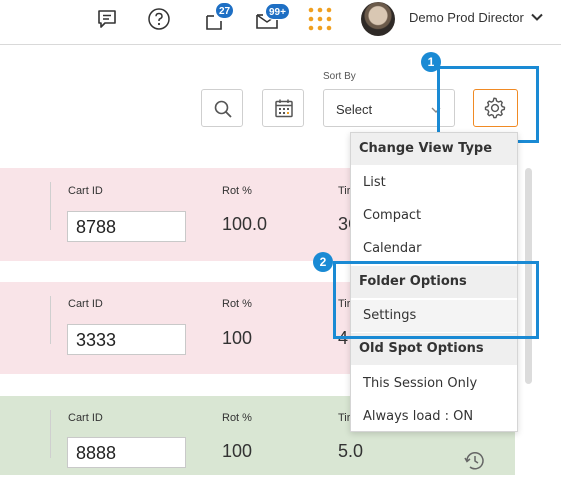  Describe the element at coordinates (223, 111) in the screenshot. I see `search-icon` at that location.